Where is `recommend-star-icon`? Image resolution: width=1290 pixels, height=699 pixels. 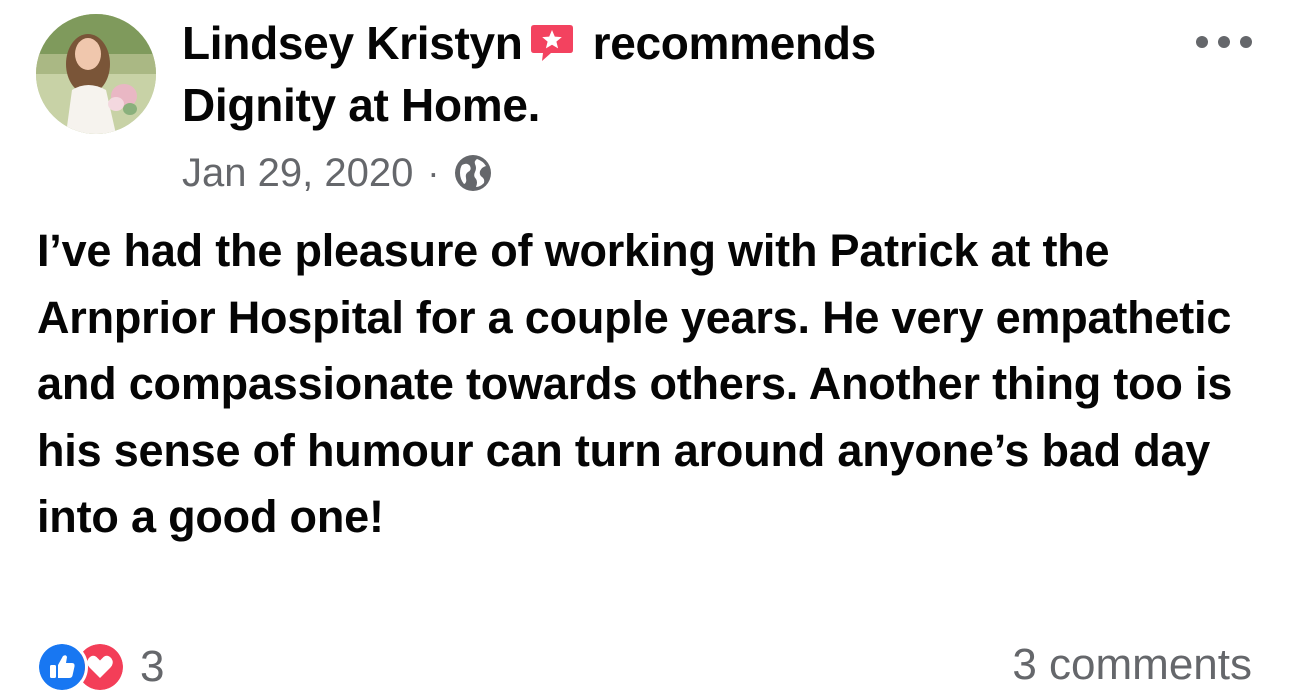
recommend-star-icon is located at coordinates (552, 42).